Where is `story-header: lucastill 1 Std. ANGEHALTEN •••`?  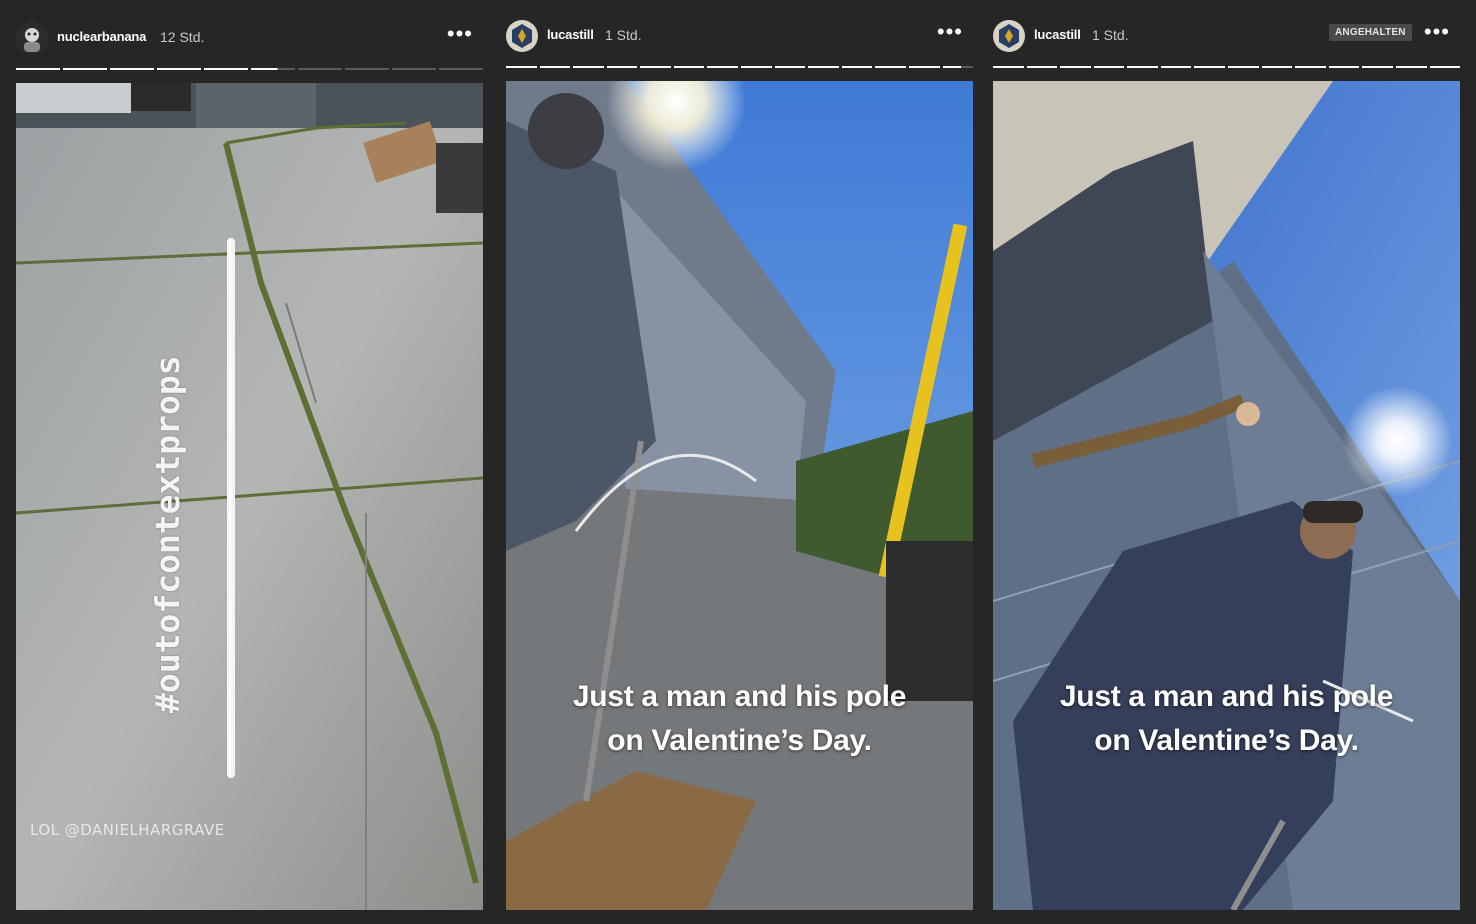 story-header: lucastill 1 Std. ANGEHALTEN ••• is located at coordinates (1226, 37).